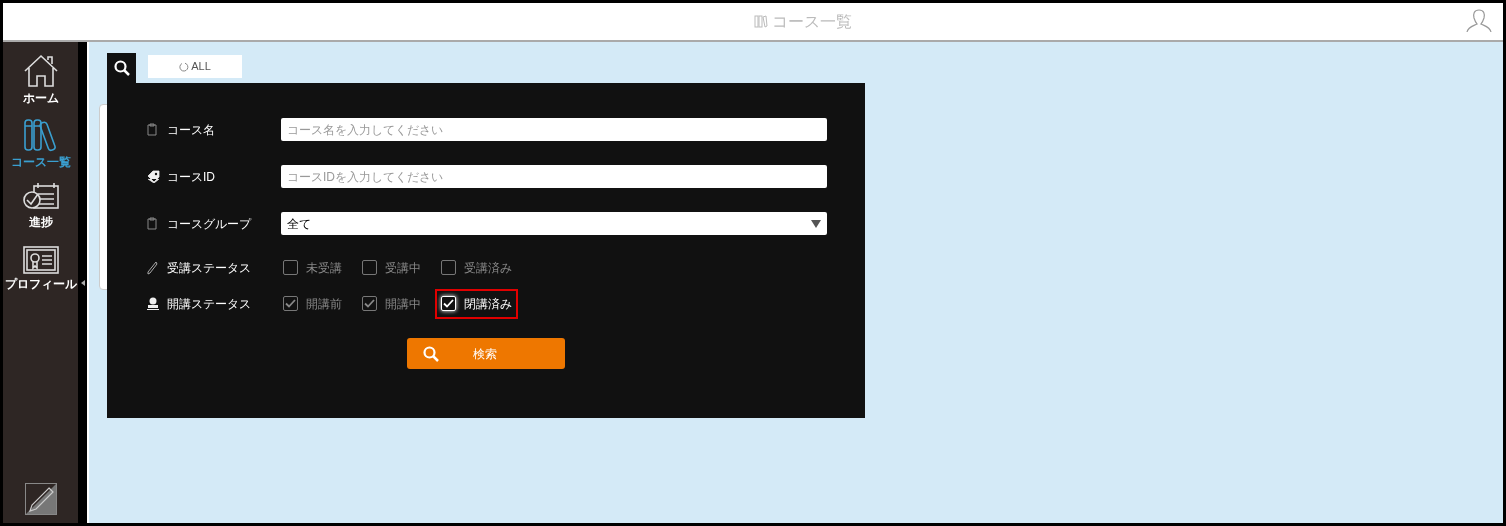  Describe the element at coordinates (191, 130) in the screenshot. I see `field-label: コース名` at that location.